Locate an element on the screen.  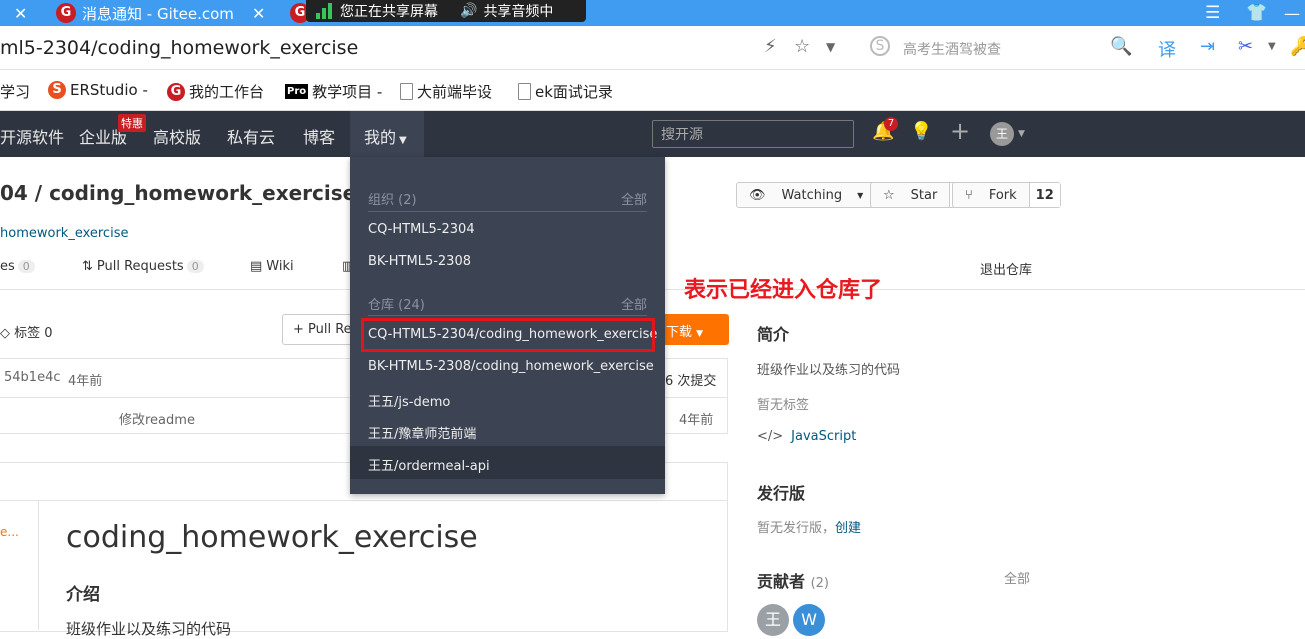
login-icon: ⇥ is located at coordinates (1207, 46).